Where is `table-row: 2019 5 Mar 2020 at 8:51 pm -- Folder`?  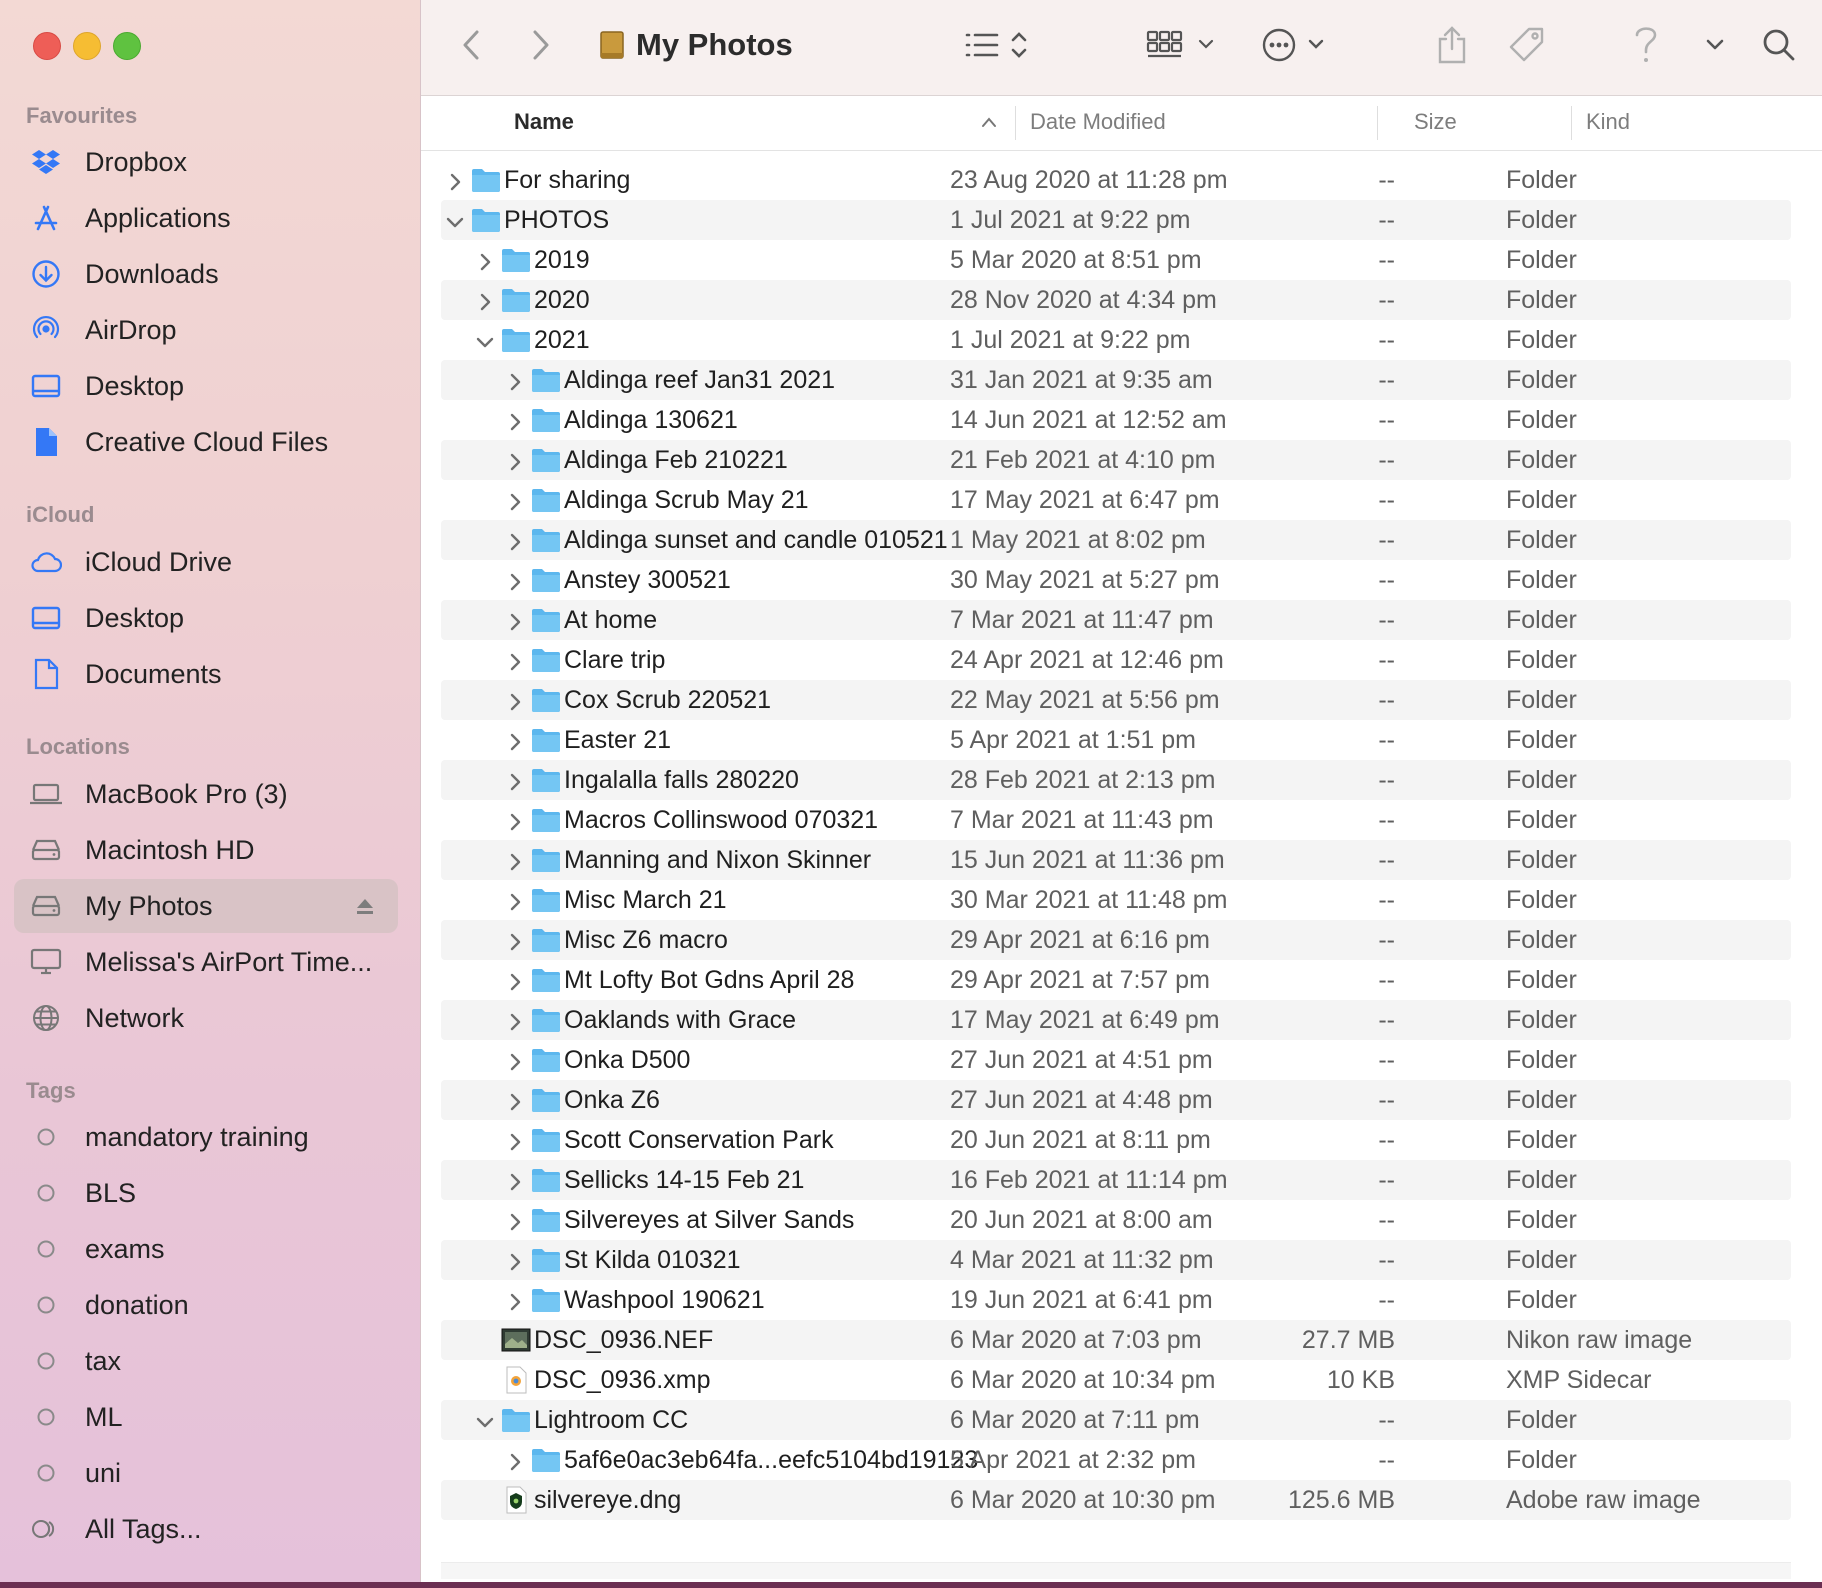 table-row: 2019 5 Mar 2020 at 8:51 pm -- Folder is located at coordinates (1116, 260).